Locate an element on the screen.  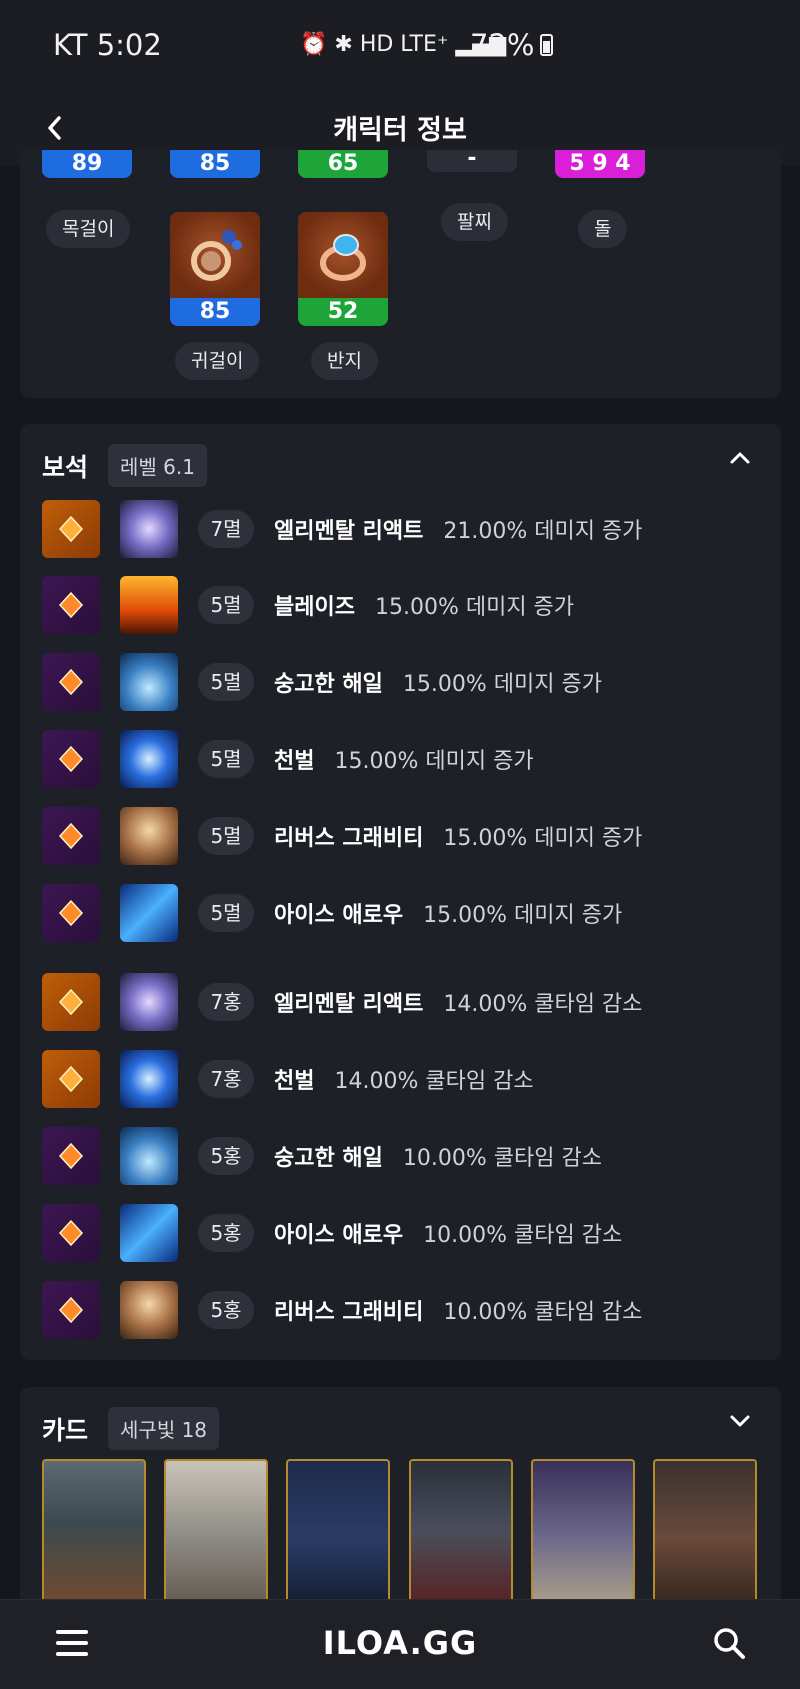
accessory-quality-value: 89 is located at coordinates (87, 164).